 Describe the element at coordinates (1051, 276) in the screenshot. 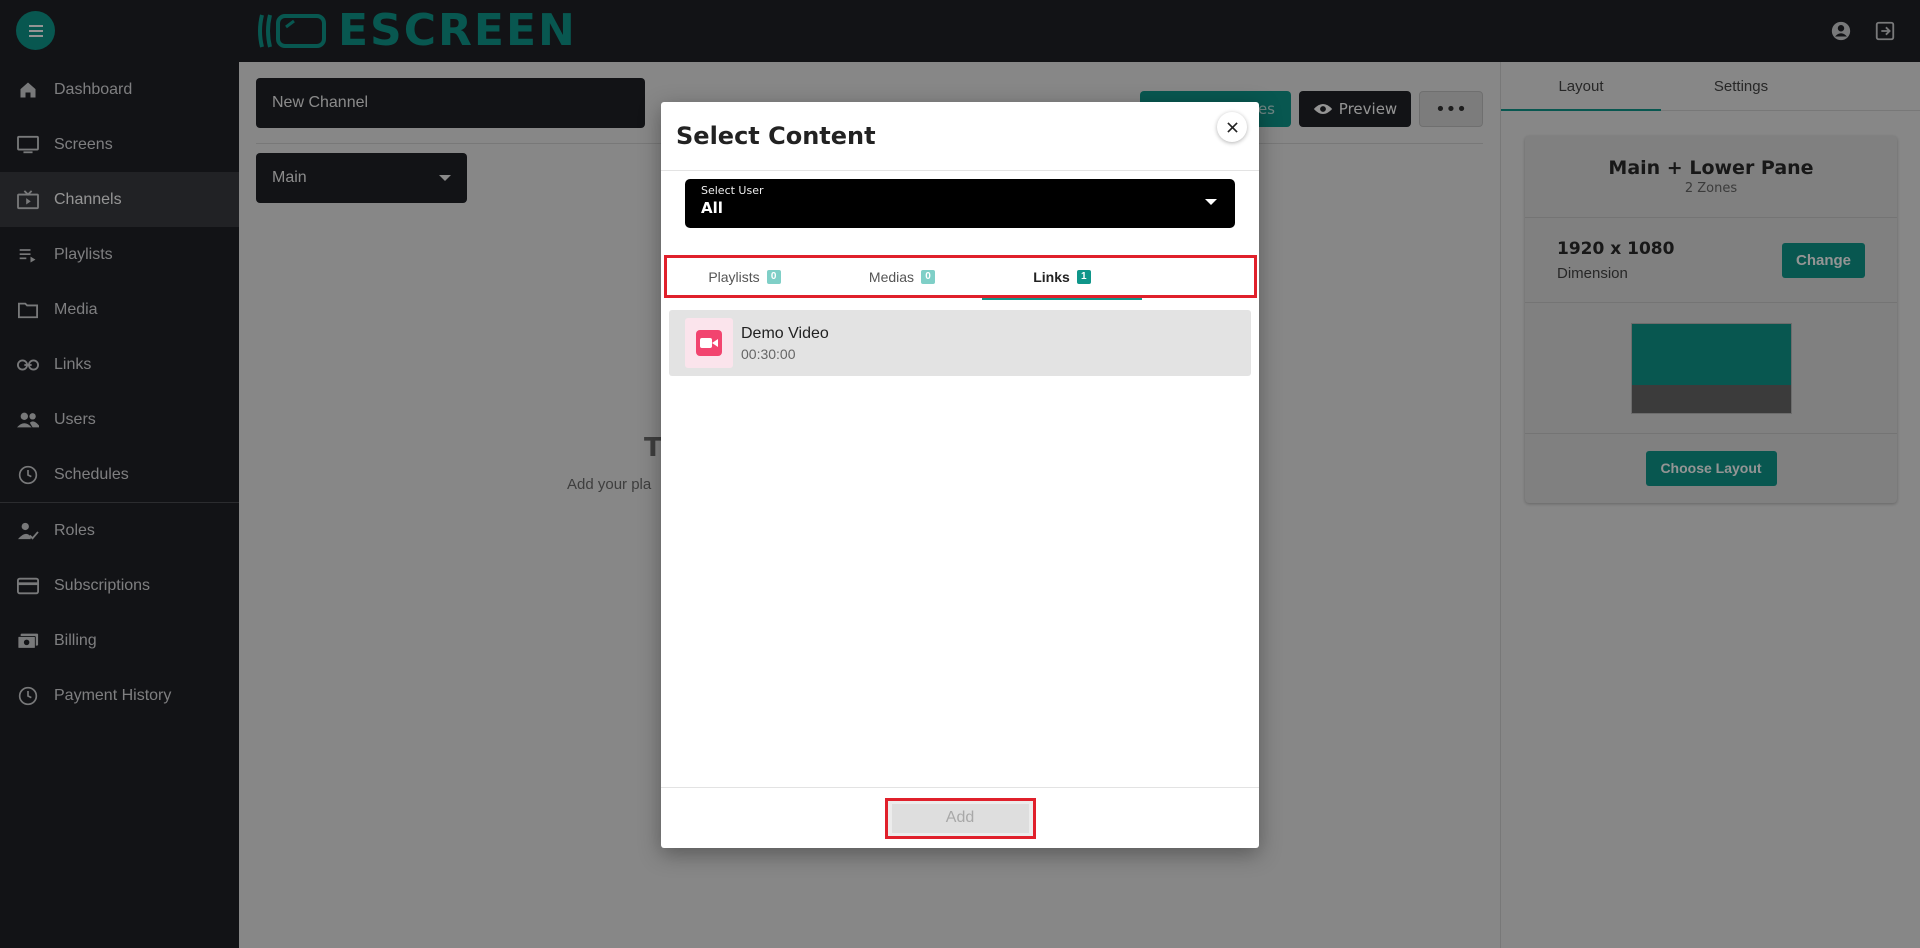

I see `tab-label: Links` at that location.